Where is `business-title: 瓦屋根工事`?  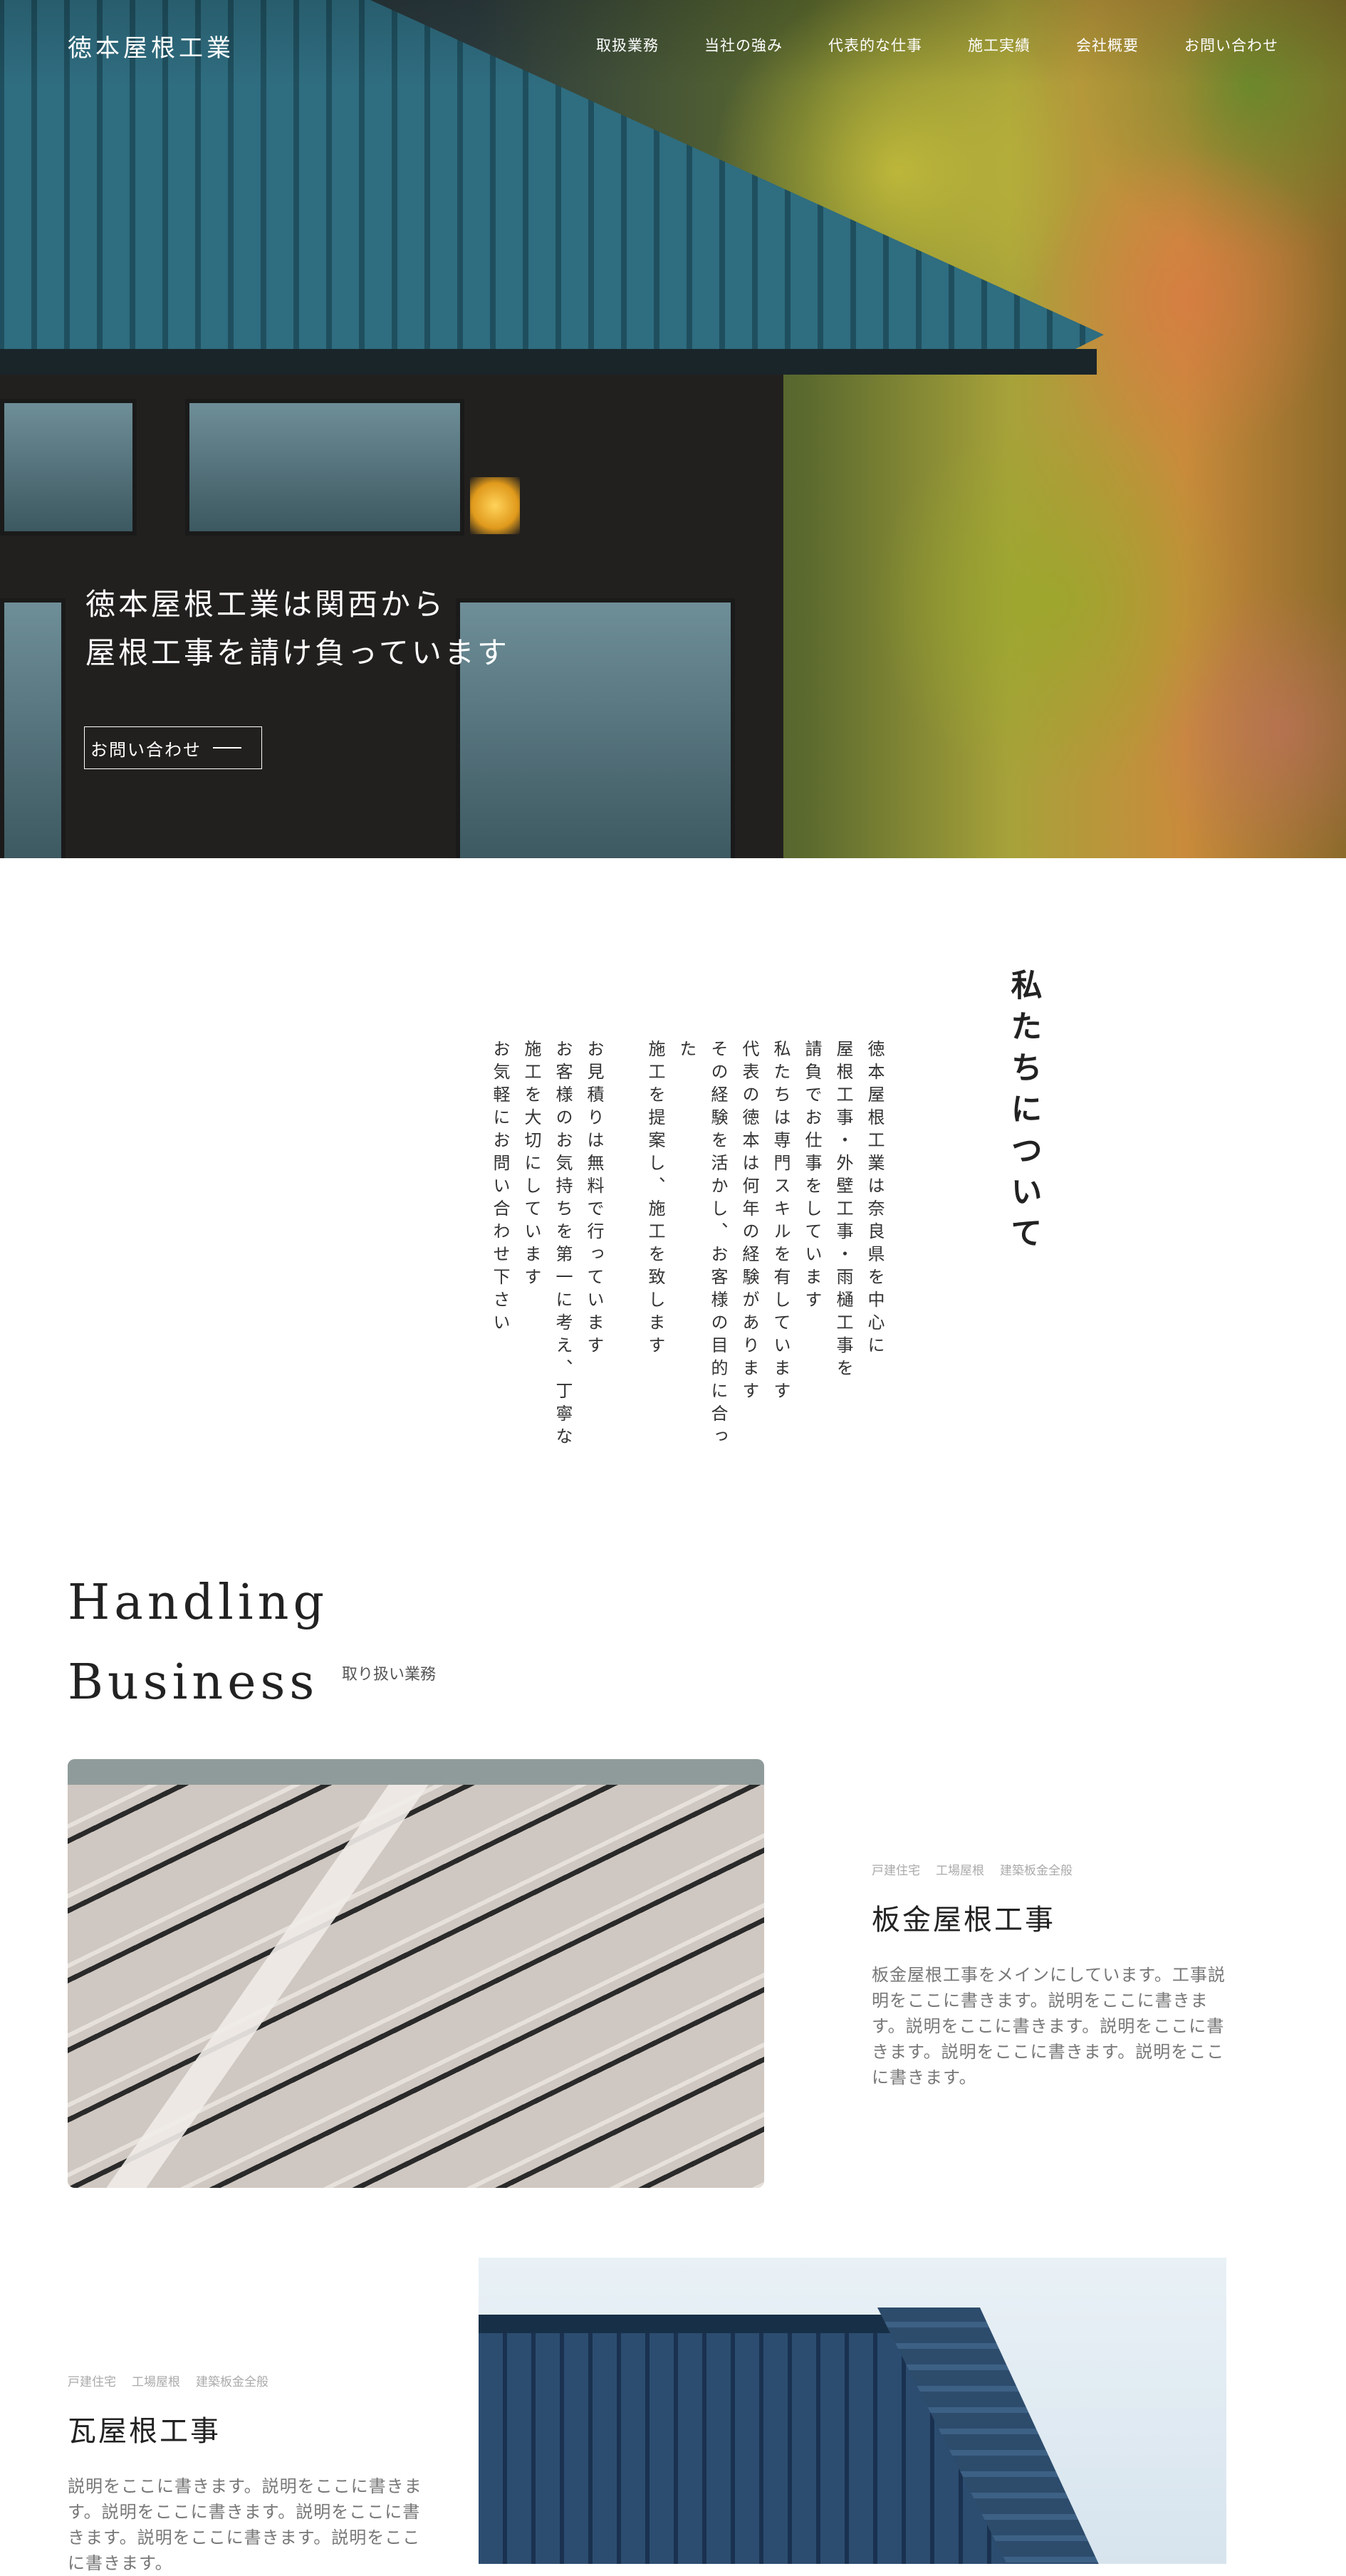
business-title: 瓦屋根工事 is located at coordinates (144, 2431).